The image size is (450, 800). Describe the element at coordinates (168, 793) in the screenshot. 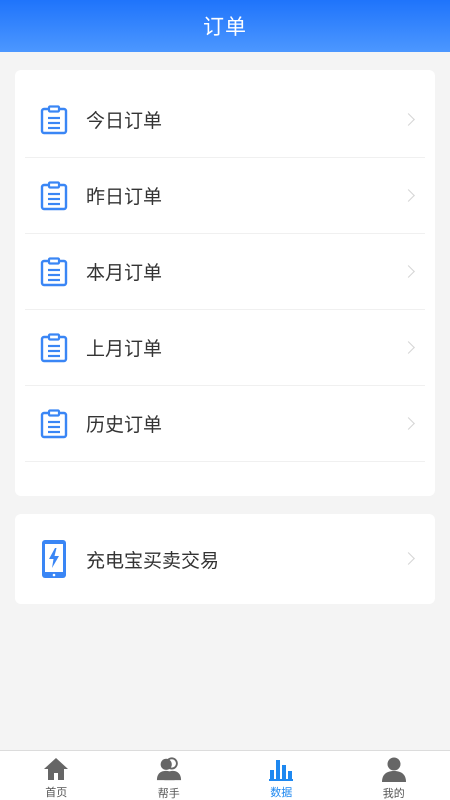

I see `tab-label: 帮手` at that location.